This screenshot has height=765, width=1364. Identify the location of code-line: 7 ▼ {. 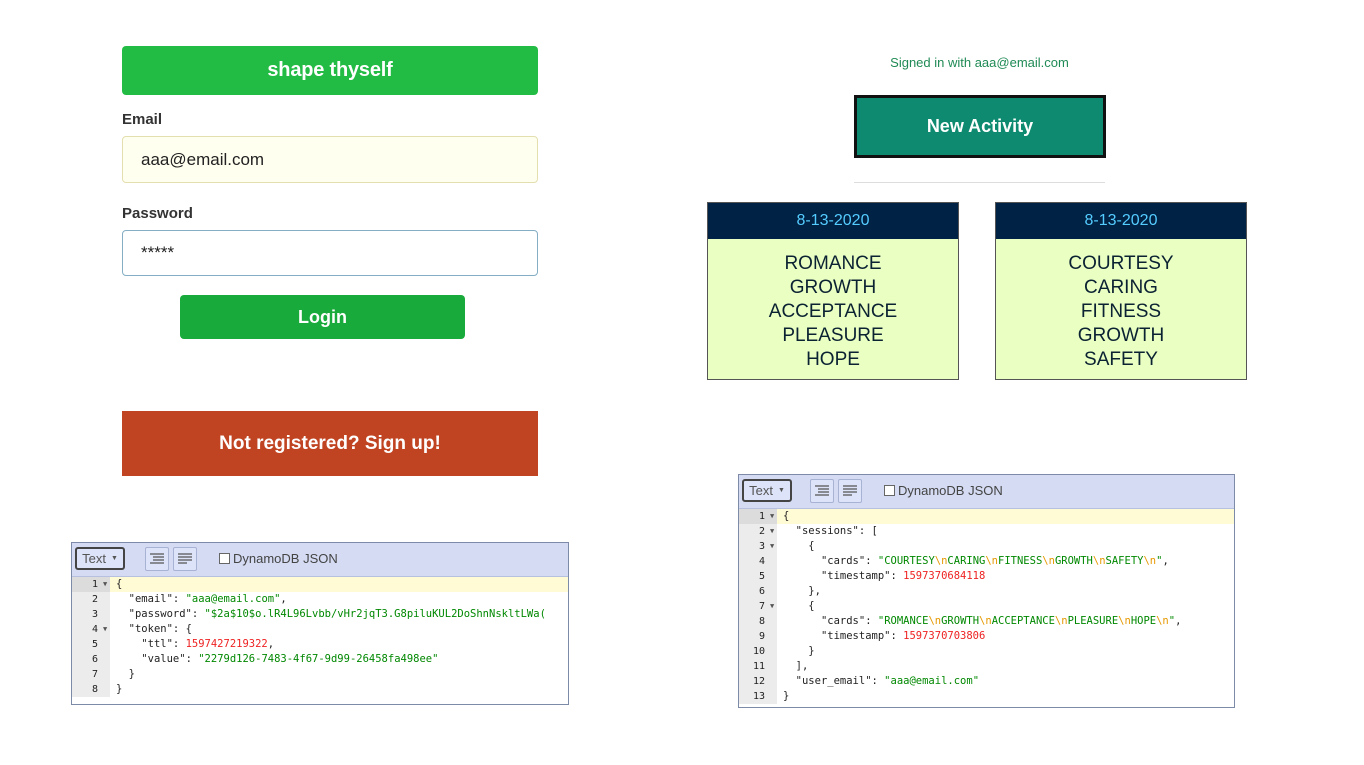
(786, 606).